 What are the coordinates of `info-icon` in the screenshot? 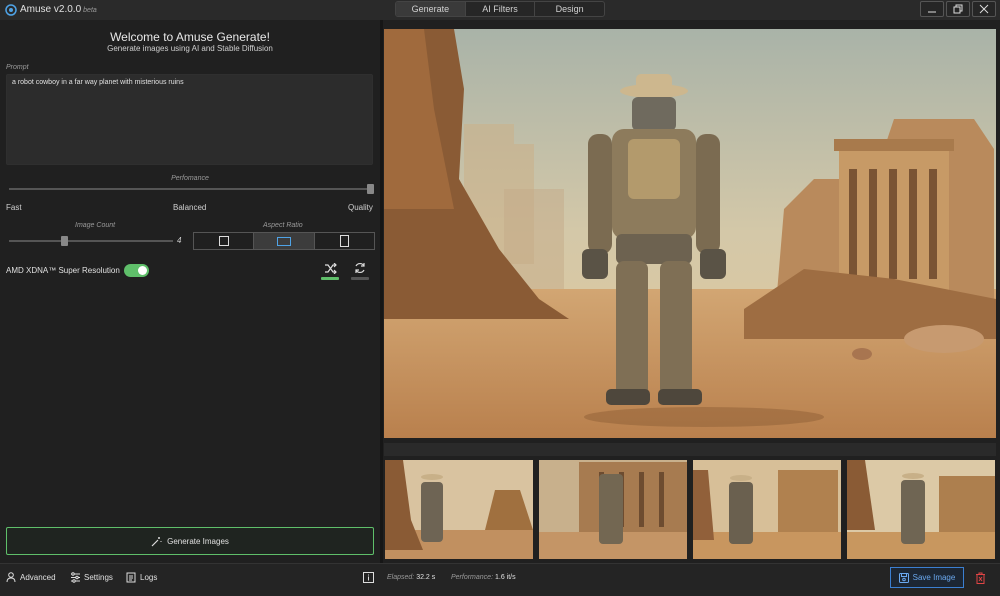 It's located at (368, 577).